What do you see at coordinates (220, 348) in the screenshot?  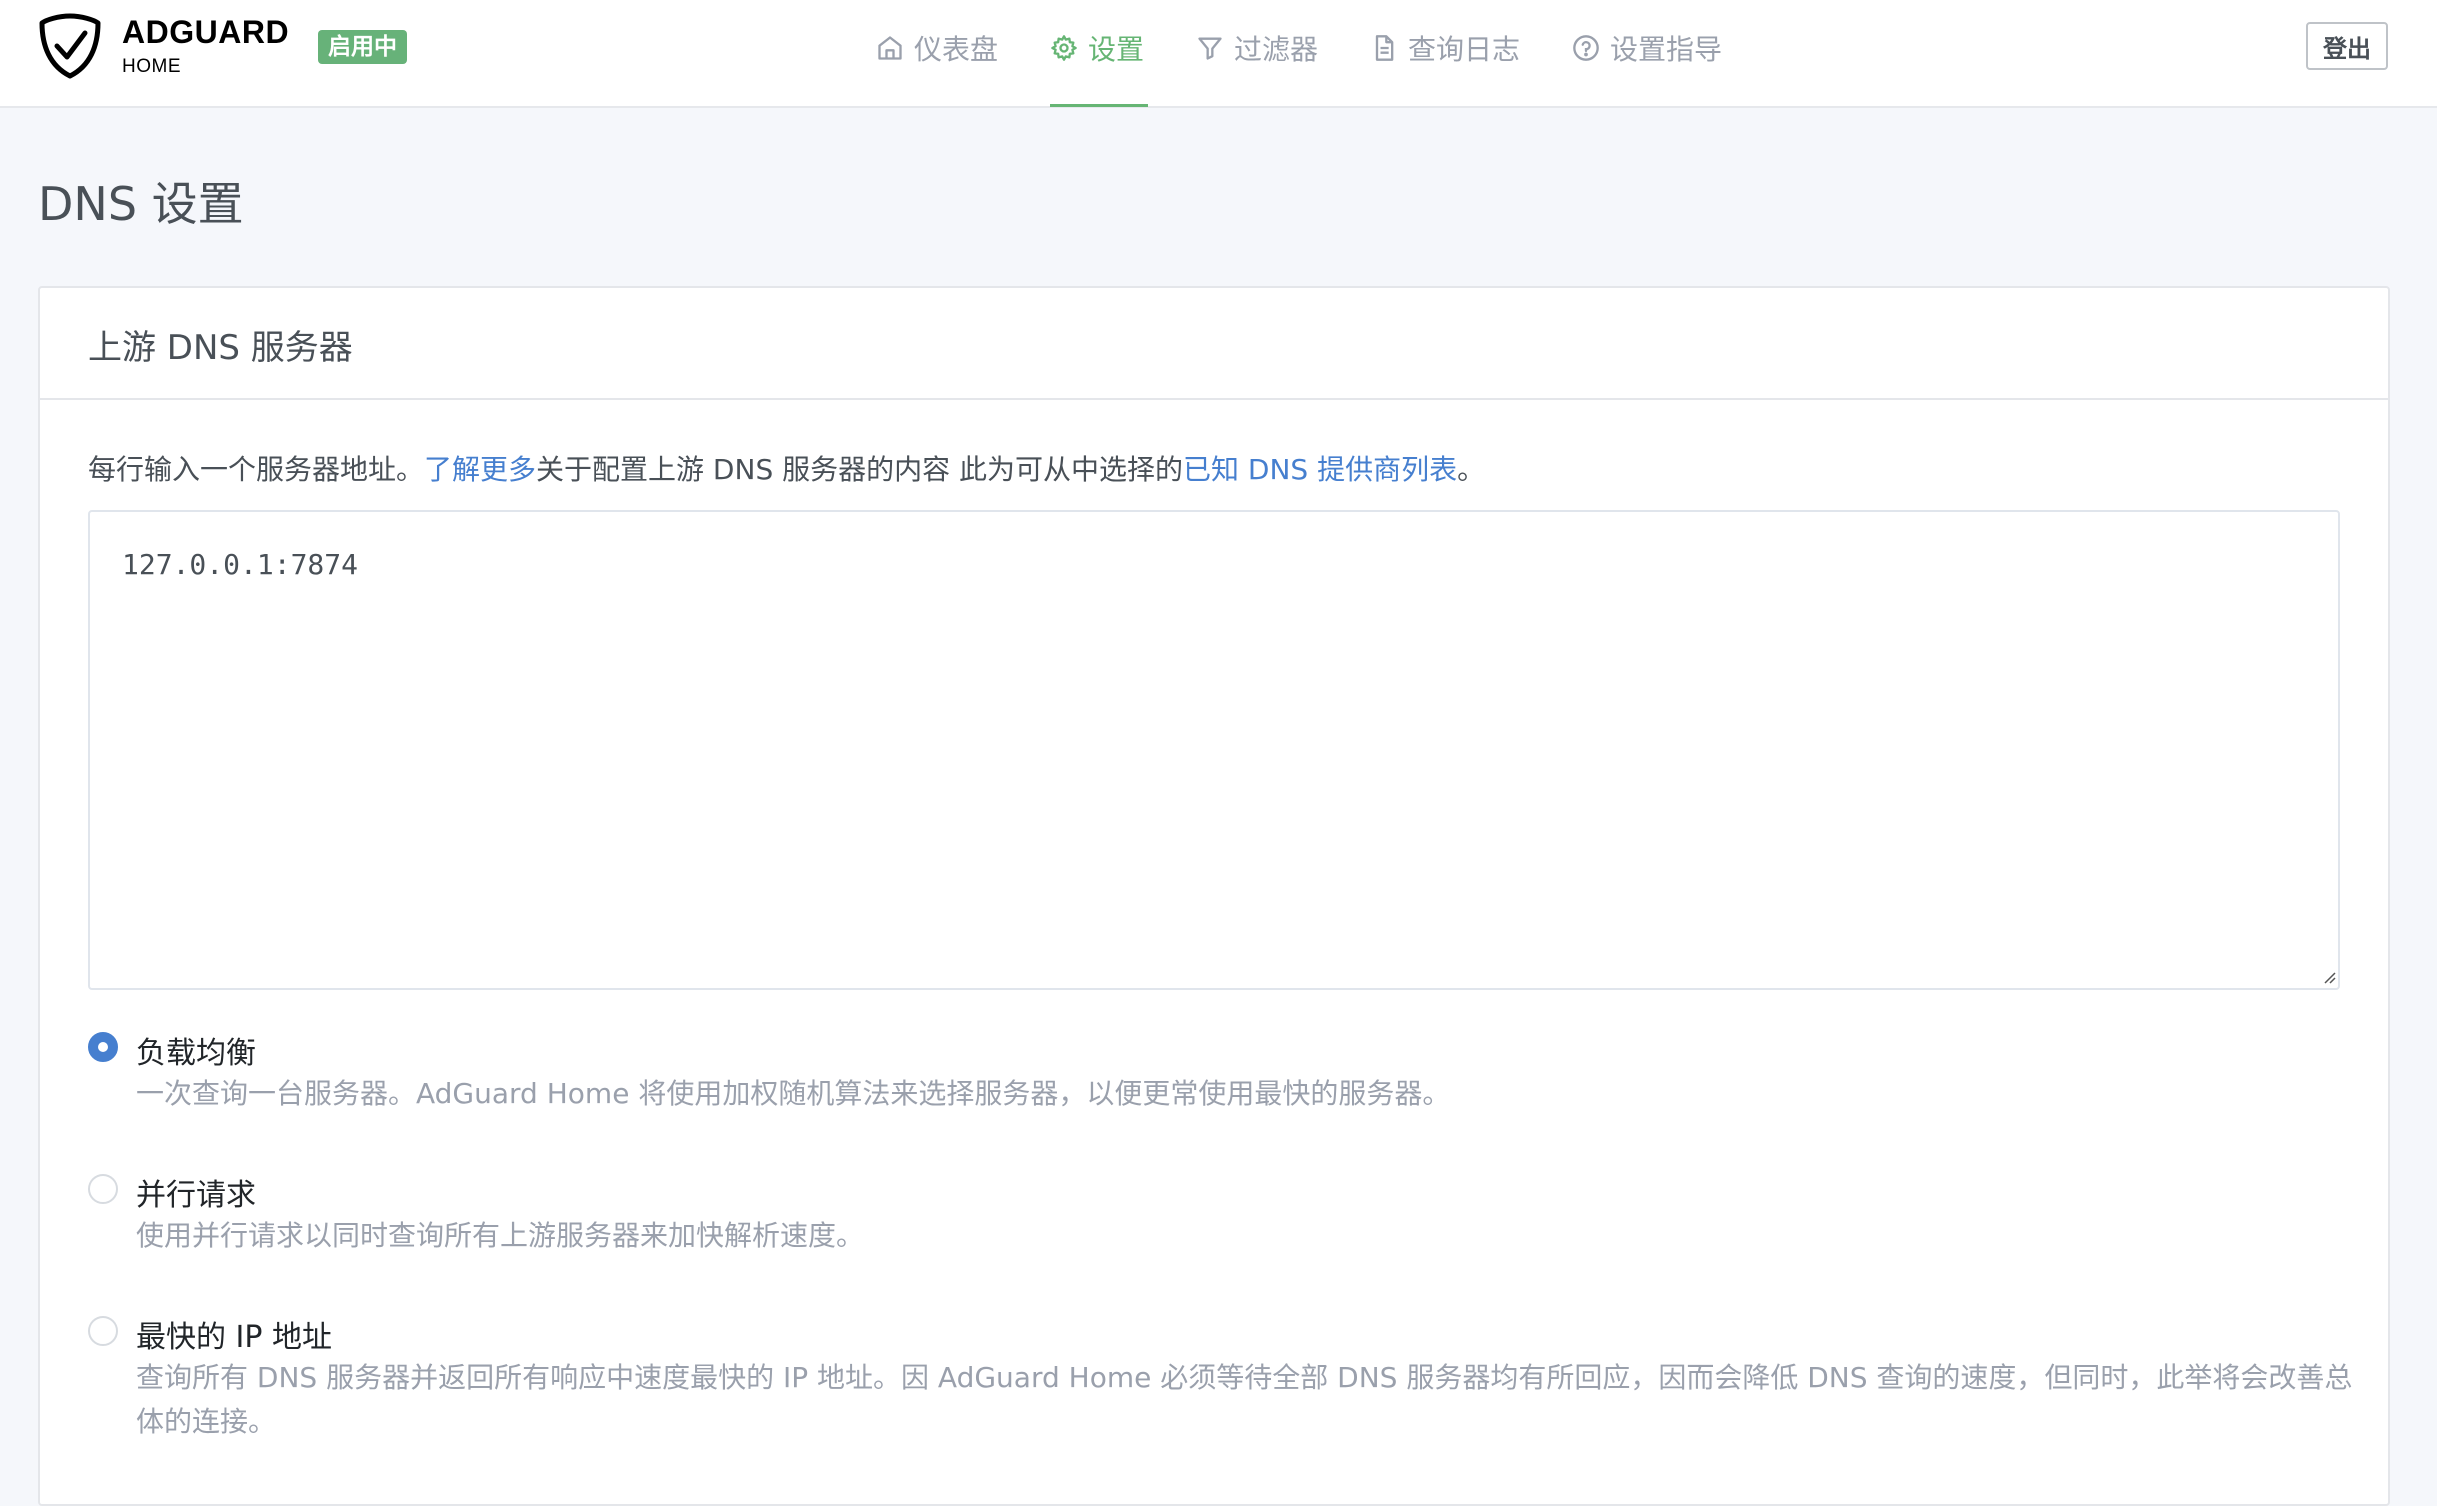 I see `card-title: 上游 DNS 服务器` at bounding box center [220, 348].